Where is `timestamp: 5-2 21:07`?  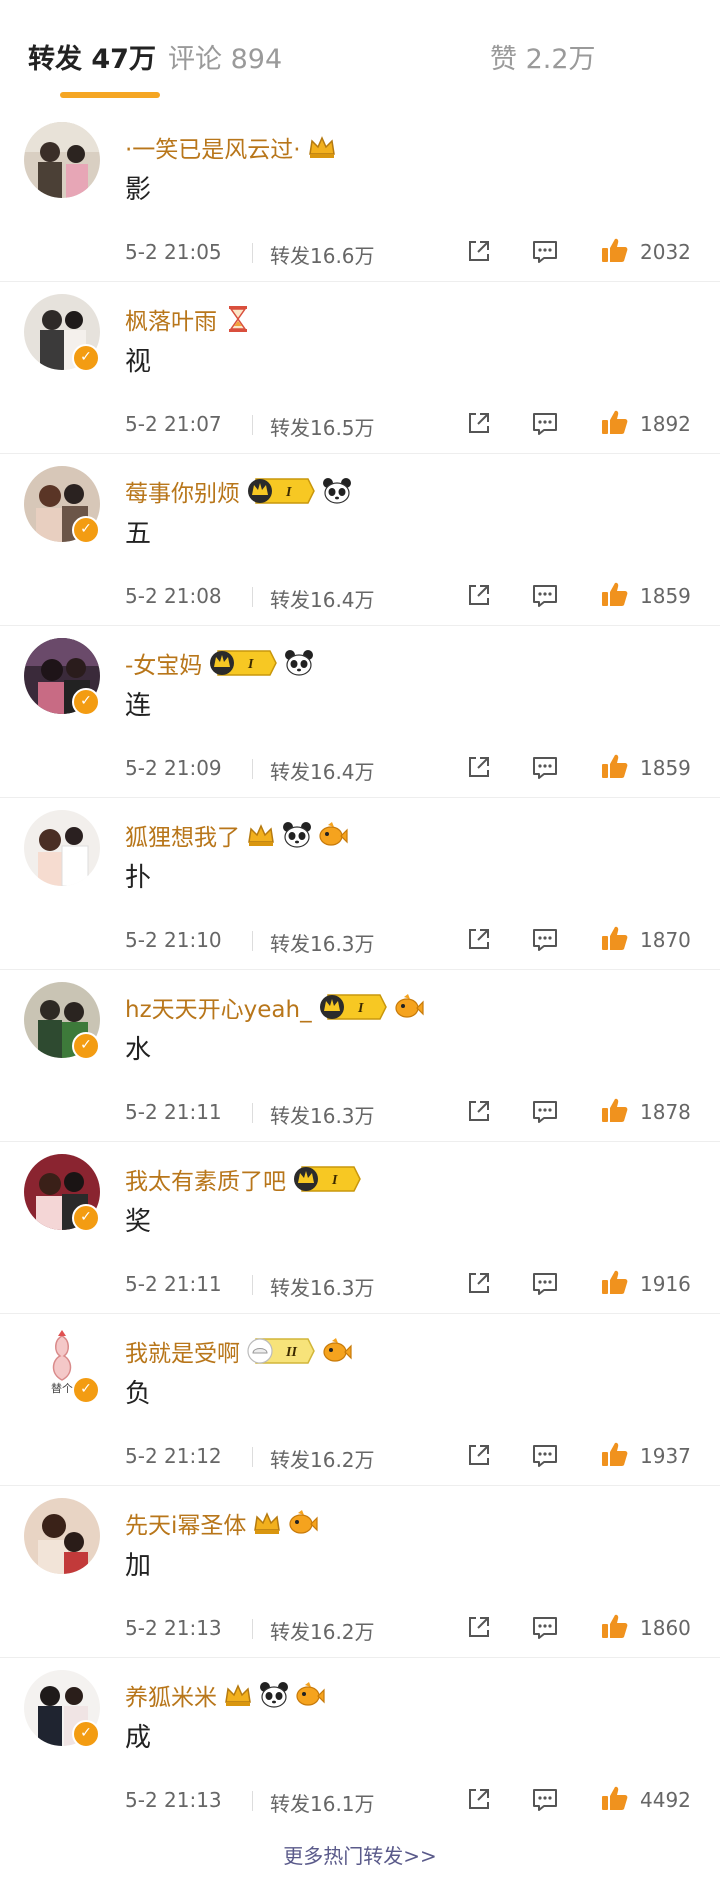
timestamp: 5-2 21:07 is located at coordinates (173, 424).